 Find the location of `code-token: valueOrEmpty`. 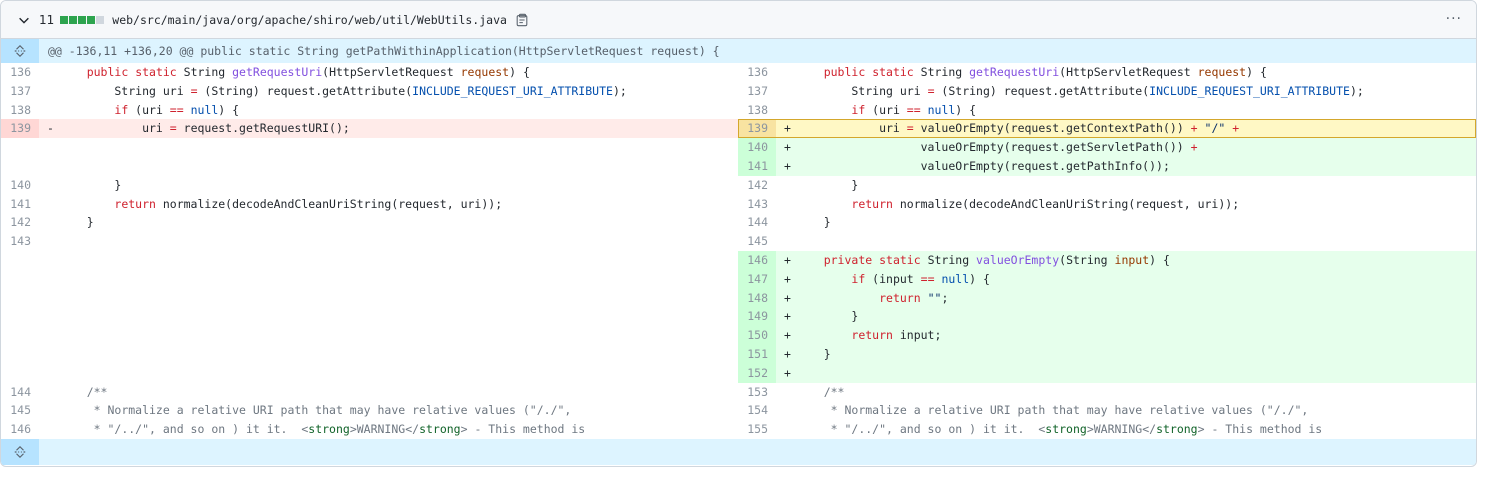

code-token: valueOrEmpty is located at coordinates (1018, 259).